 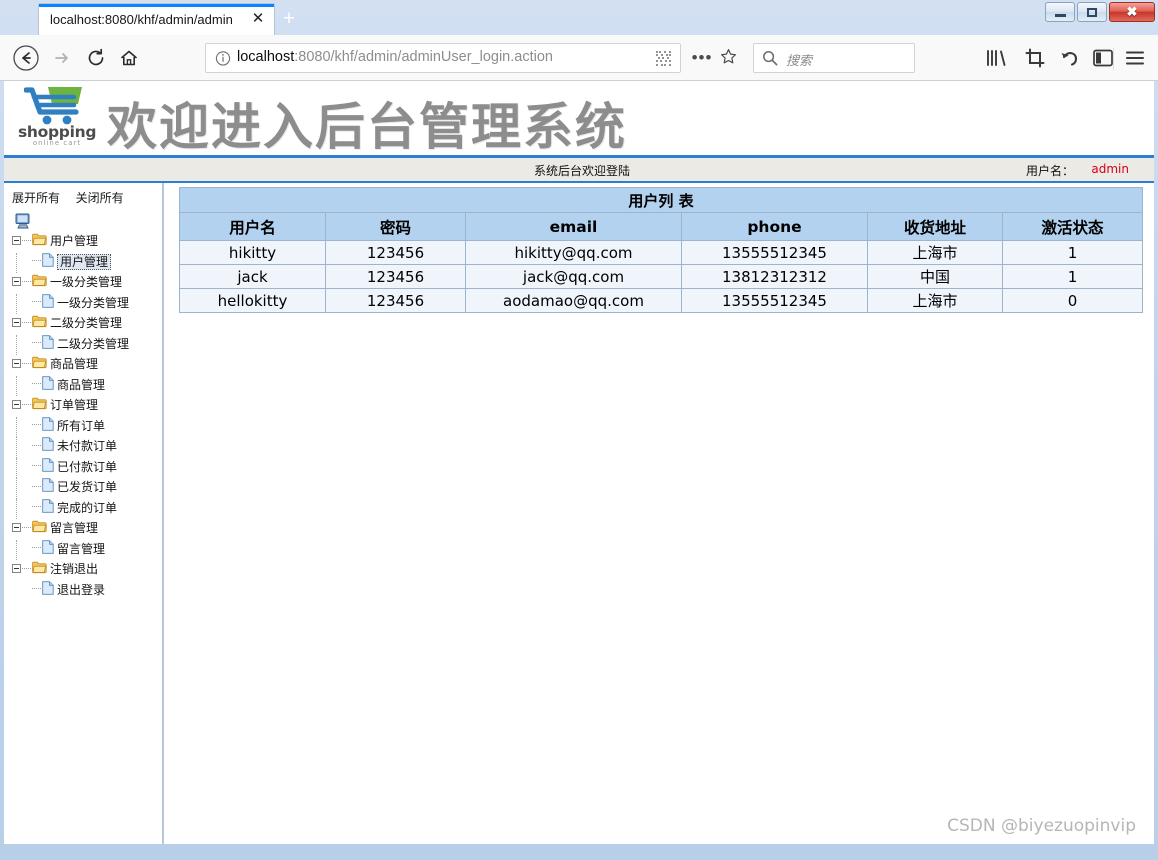 I want to click on sidebar-icon, so click(x=1103, y=58).